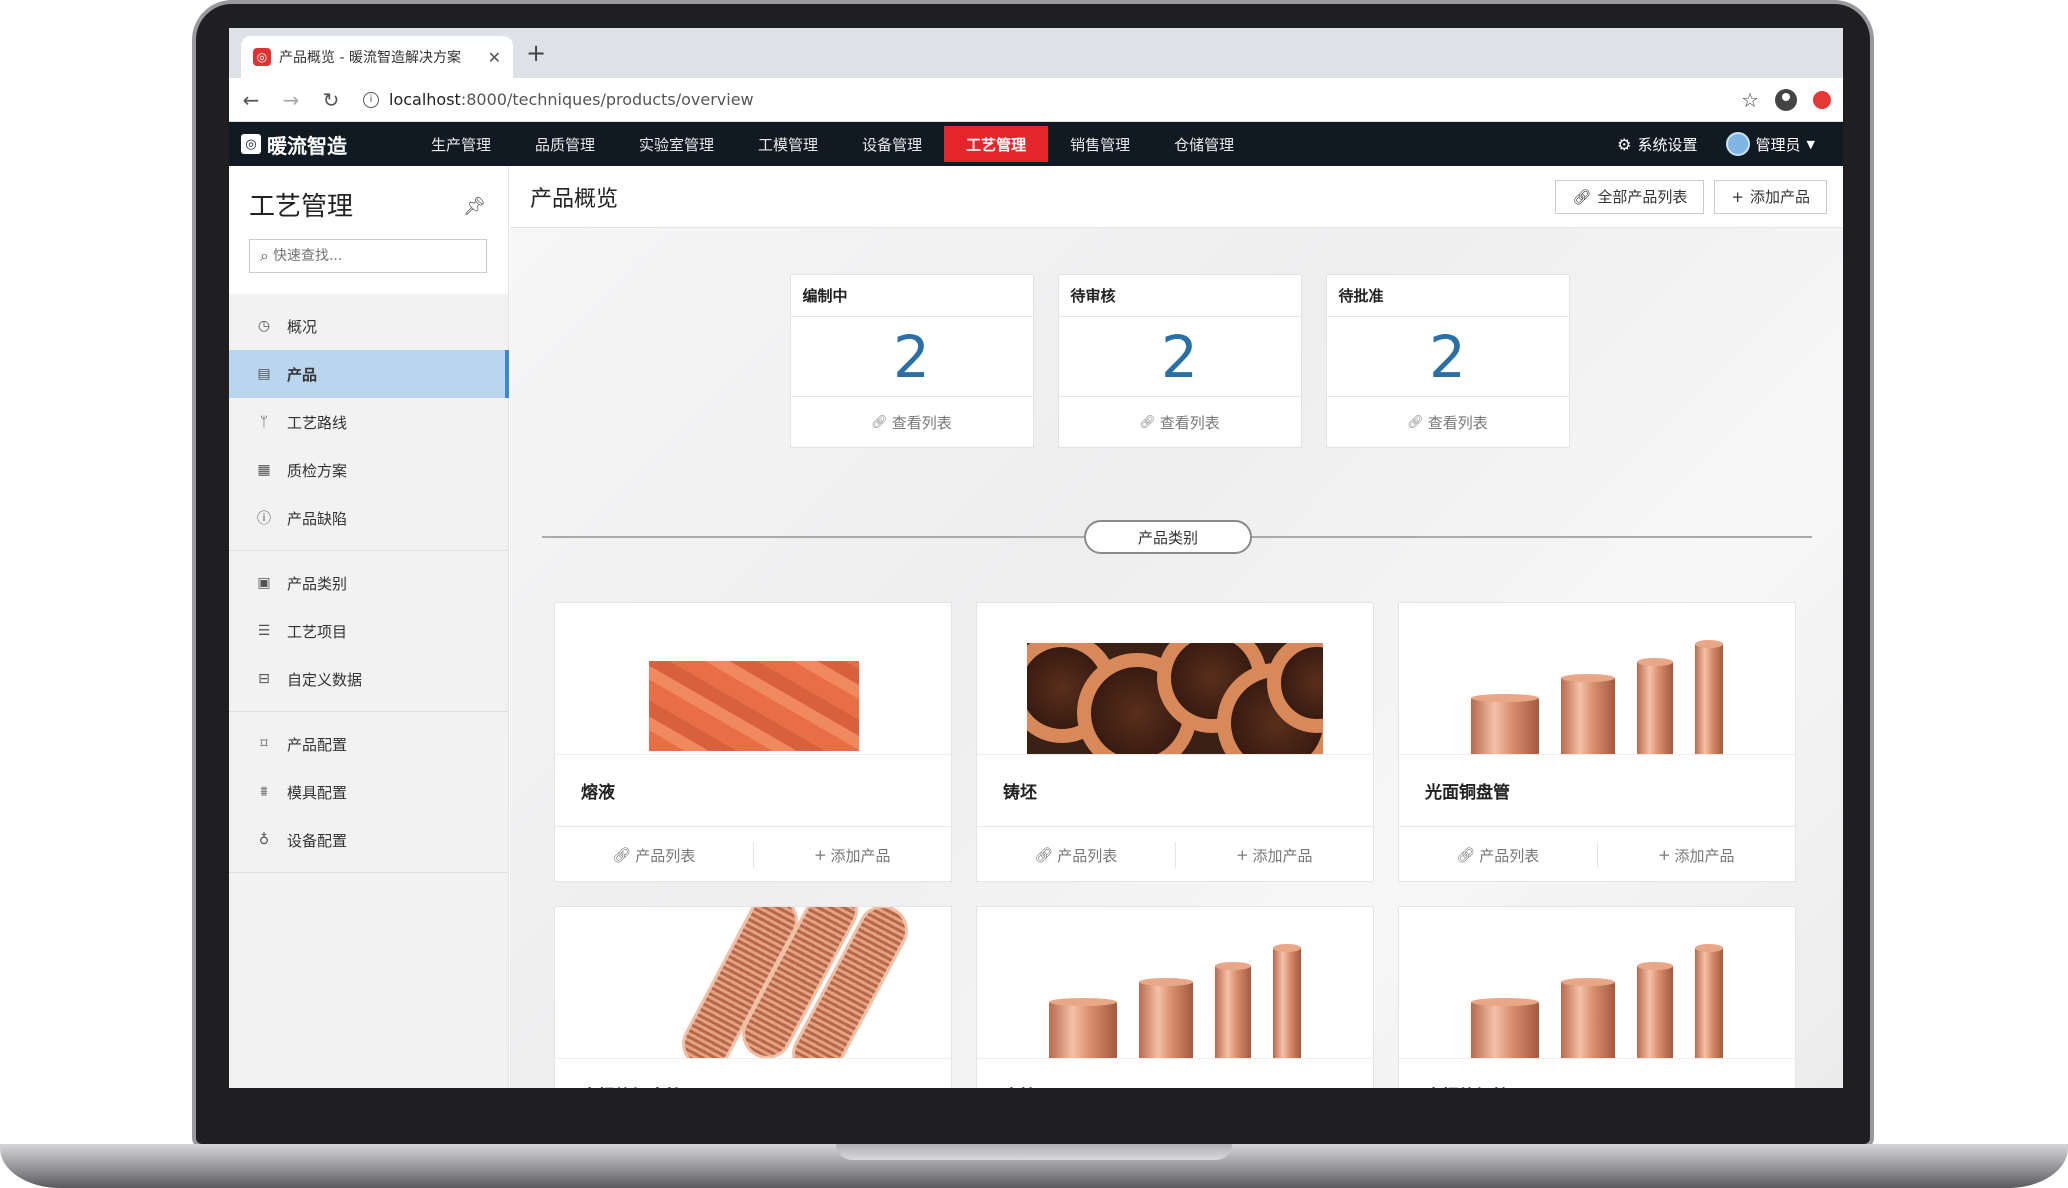  What do you see at coordinates (1786, 99) in the screenshot?
I see `profile-icon` at bounding box center [1786, 99].